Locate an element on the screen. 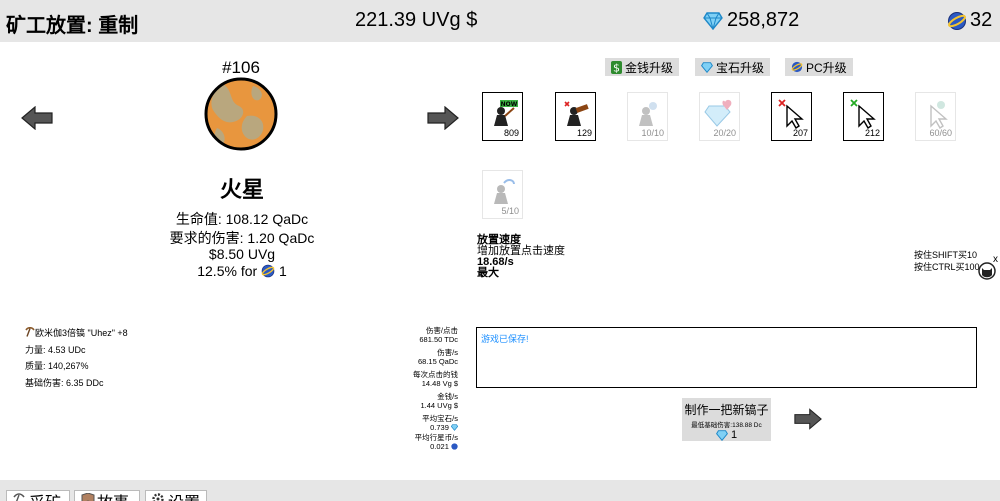 Image resolution: width=1000 pixels, height=501 pixels. gear-icon is located at coordinates (158, 497).